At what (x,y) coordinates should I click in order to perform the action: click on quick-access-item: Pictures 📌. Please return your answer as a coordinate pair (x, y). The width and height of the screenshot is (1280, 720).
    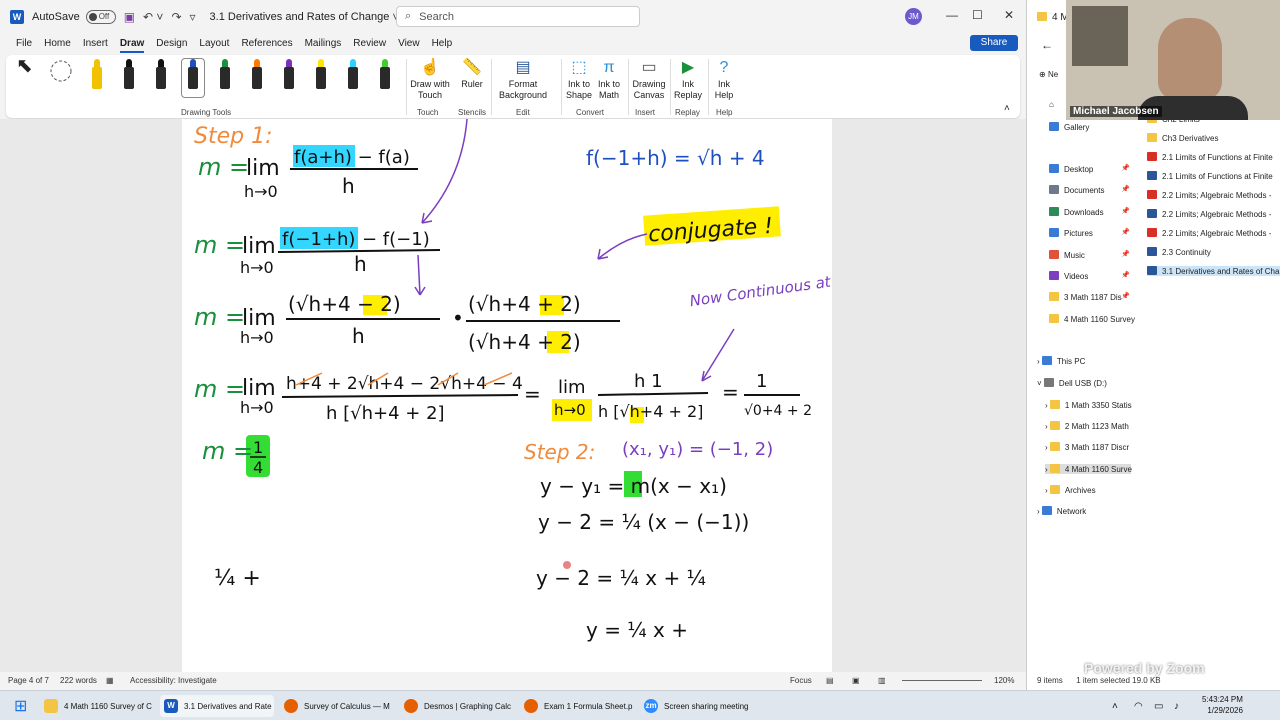
    Looking at the image, I should click on (1089, 233).